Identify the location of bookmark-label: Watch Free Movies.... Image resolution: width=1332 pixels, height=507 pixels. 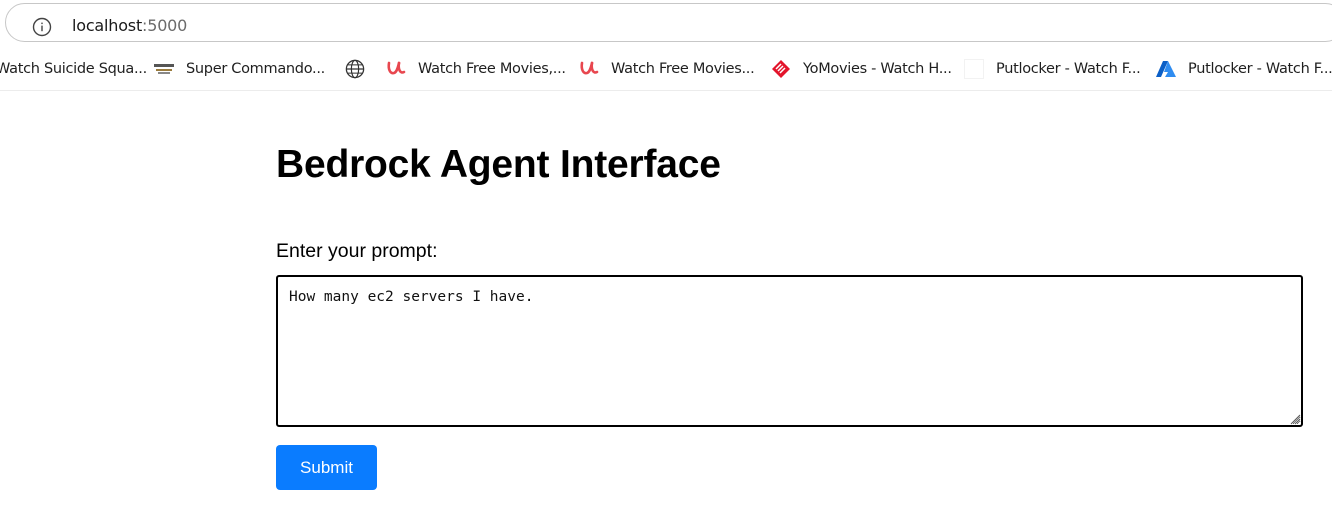
(683, 68).